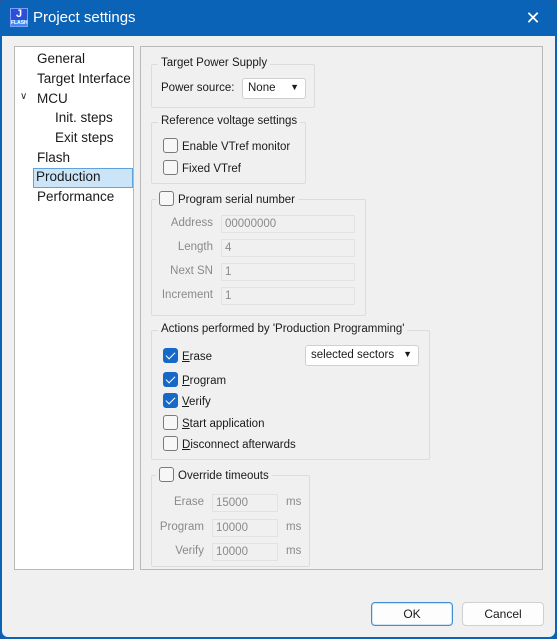 The image size is (557, 639). What do you see at coordinates (214, 474) in the screenshot?
I see `override-timeouts-checkbox: Override timeouts` at bounding box center [214, 474].